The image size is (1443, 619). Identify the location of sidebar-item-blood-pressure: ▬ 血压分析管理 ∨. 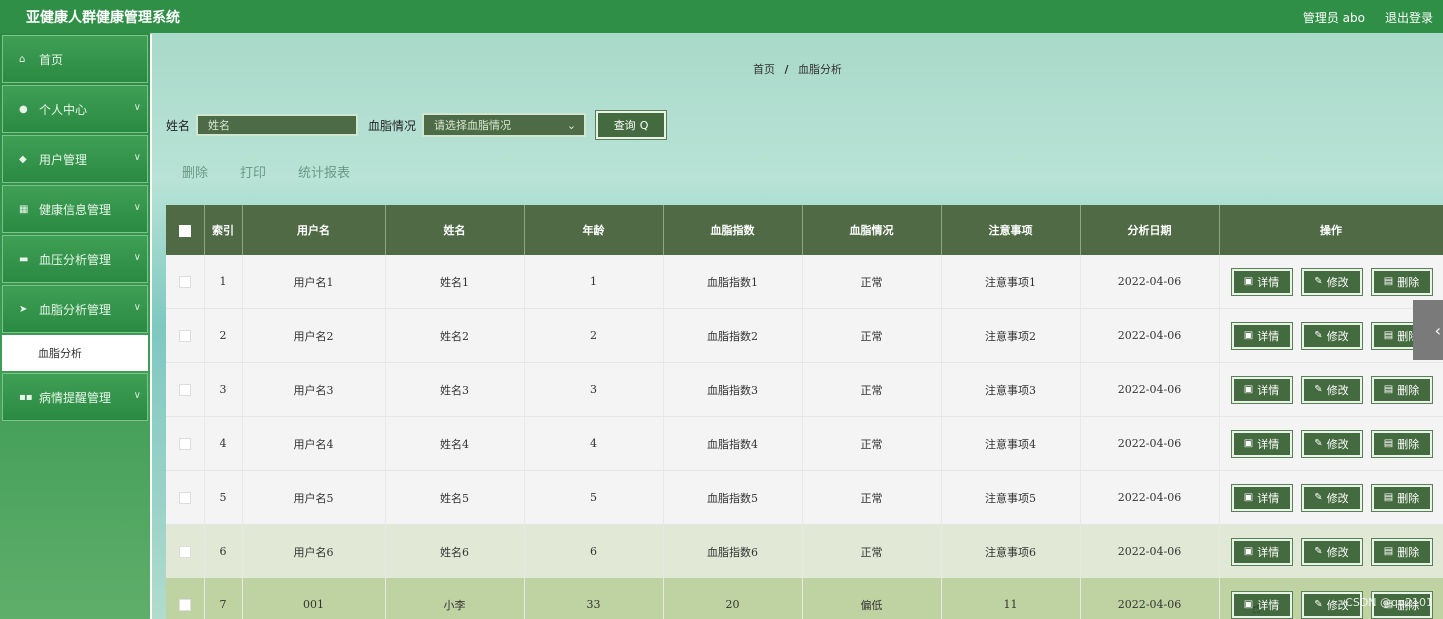
(75, 259).